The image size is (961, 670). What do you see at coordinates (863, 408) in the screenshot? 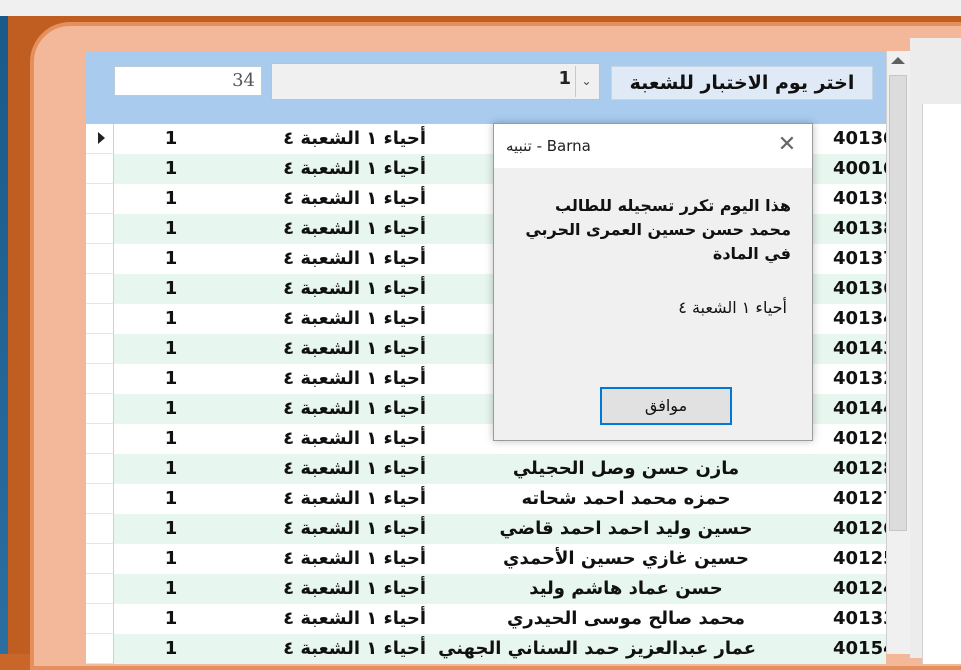
I see `row-student-id: 40144` at bounding box center [863, 408].